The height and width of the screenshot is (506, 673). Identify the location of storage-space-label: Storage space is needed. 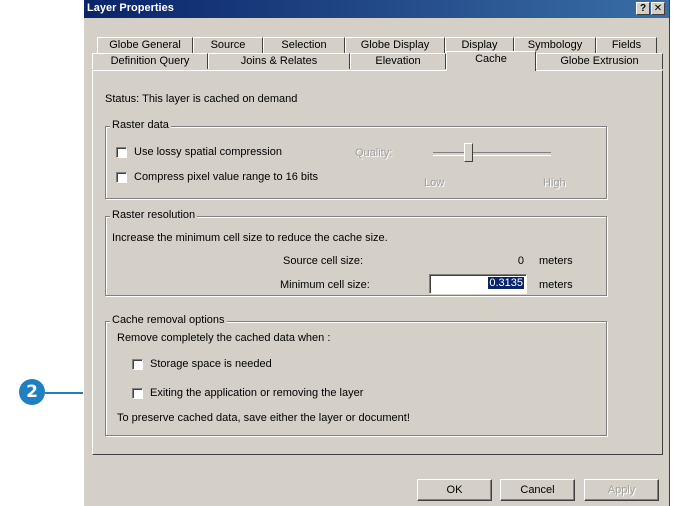
(211, 364).